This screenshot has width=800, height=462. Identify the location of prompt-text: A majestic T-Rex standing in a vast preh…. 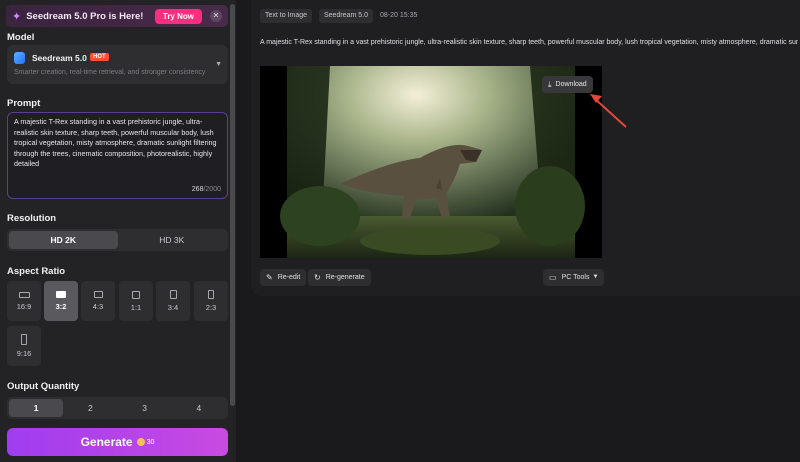
(117, 143).